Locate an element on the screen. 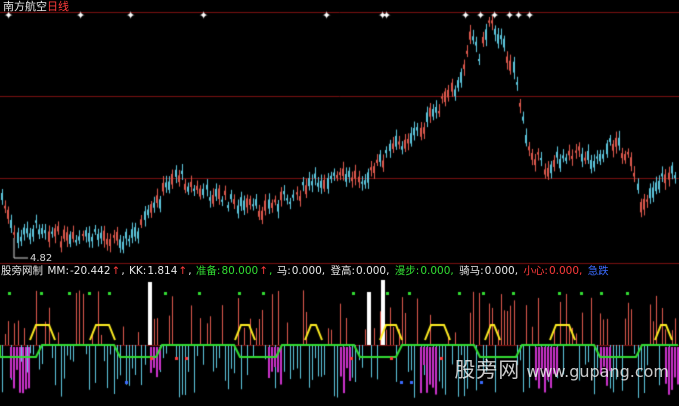  watermark-en: www.gupang.com is located at coordinates (597, 371).